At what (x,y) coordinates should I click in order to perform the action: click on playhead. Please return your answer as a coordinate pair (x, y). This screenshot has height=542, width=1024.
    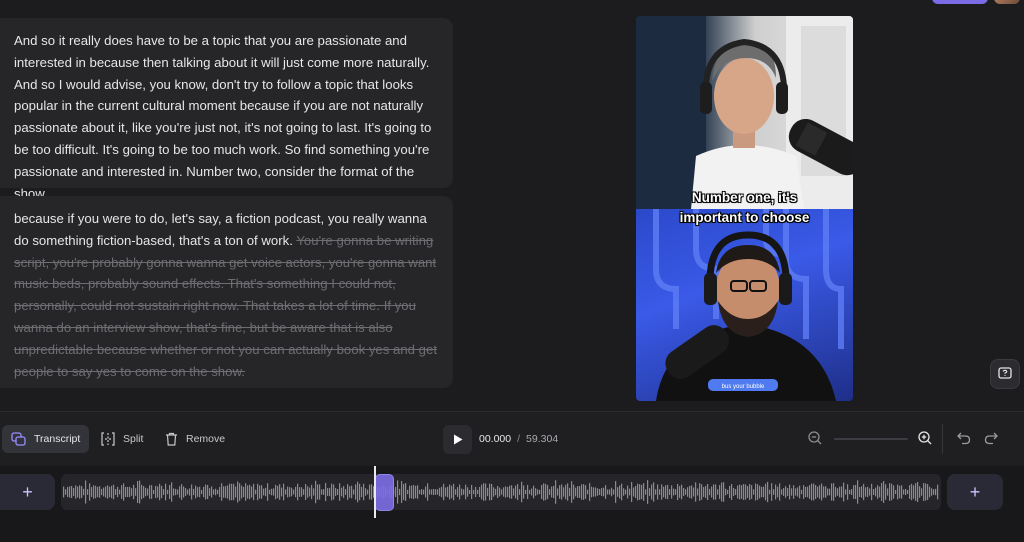
    Looking at the image, I should click on (375, 492).